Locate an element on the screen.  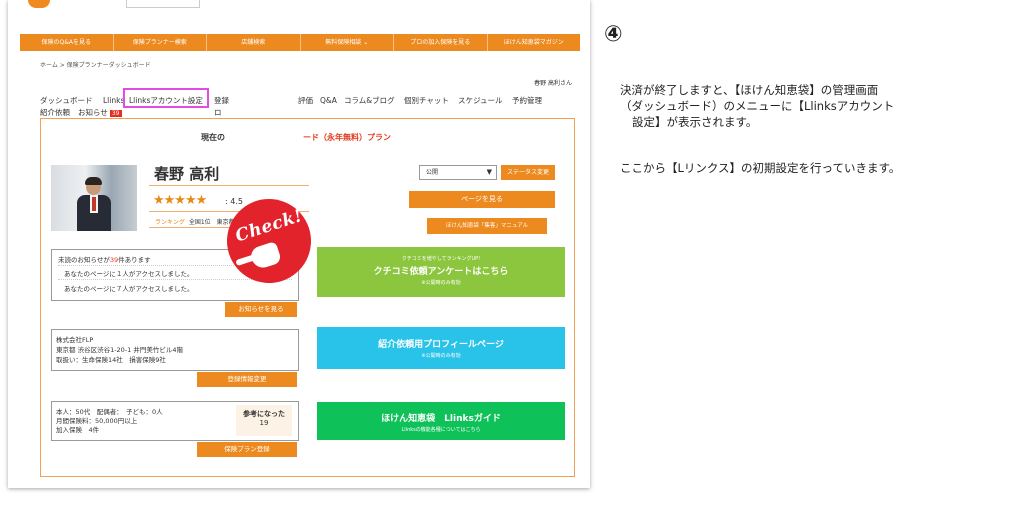
company-name: 株式会社FLP is located at coordinates (75, 340).